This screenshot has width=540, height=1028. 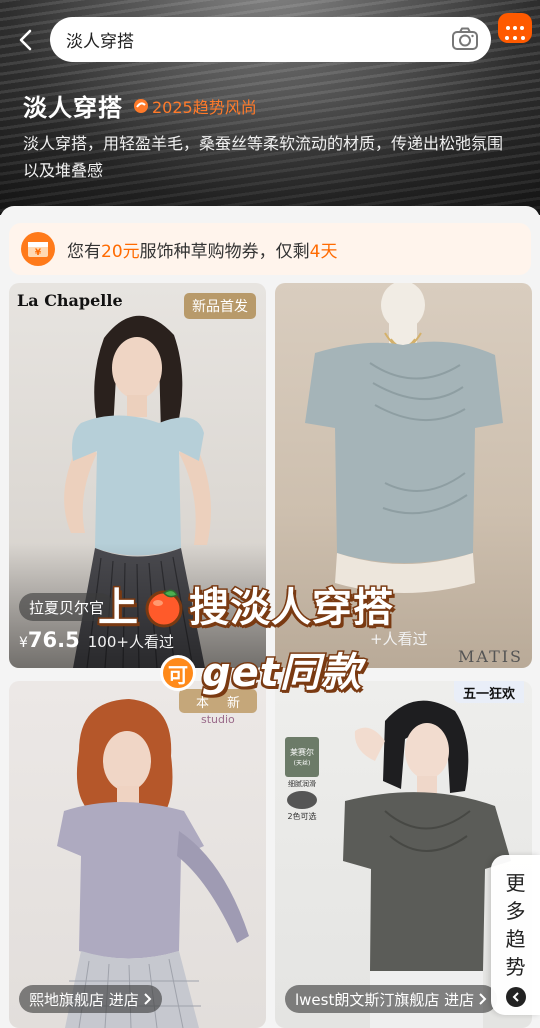 I want to click on more-trends-tab: 更 多 趋 势, so click(x=515, y=935).